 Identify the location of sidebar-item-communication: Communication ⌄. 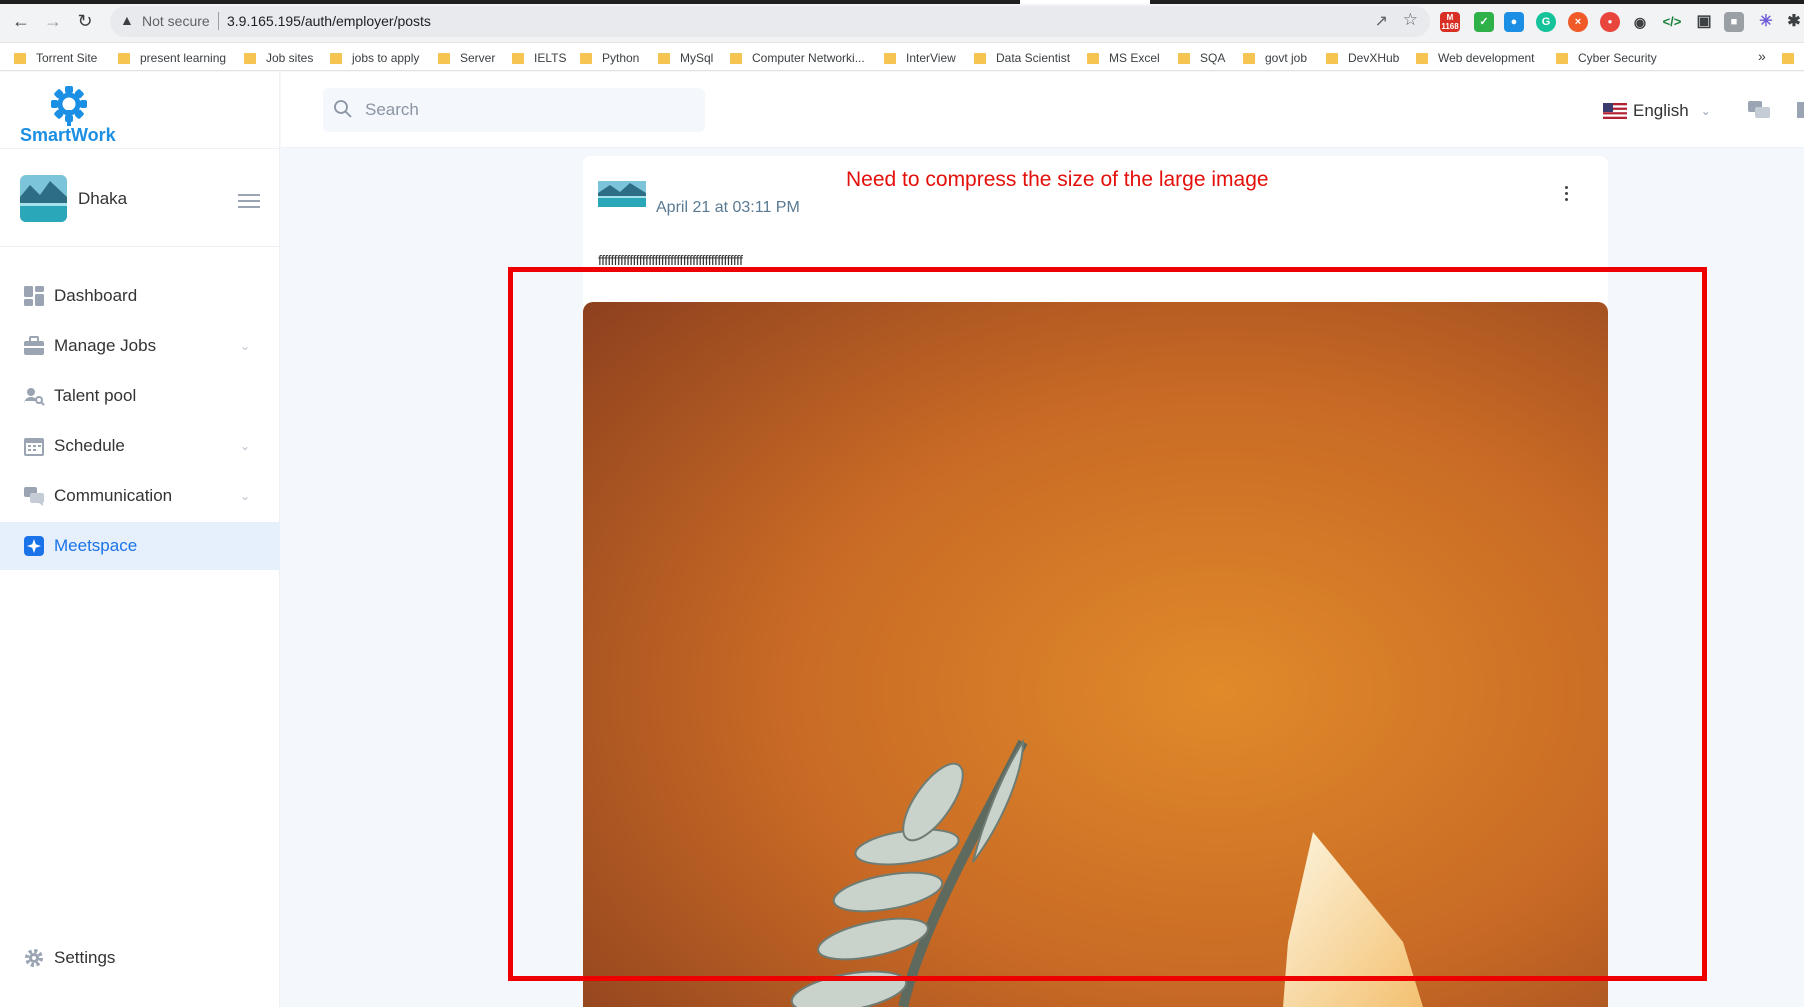
(140, 496).